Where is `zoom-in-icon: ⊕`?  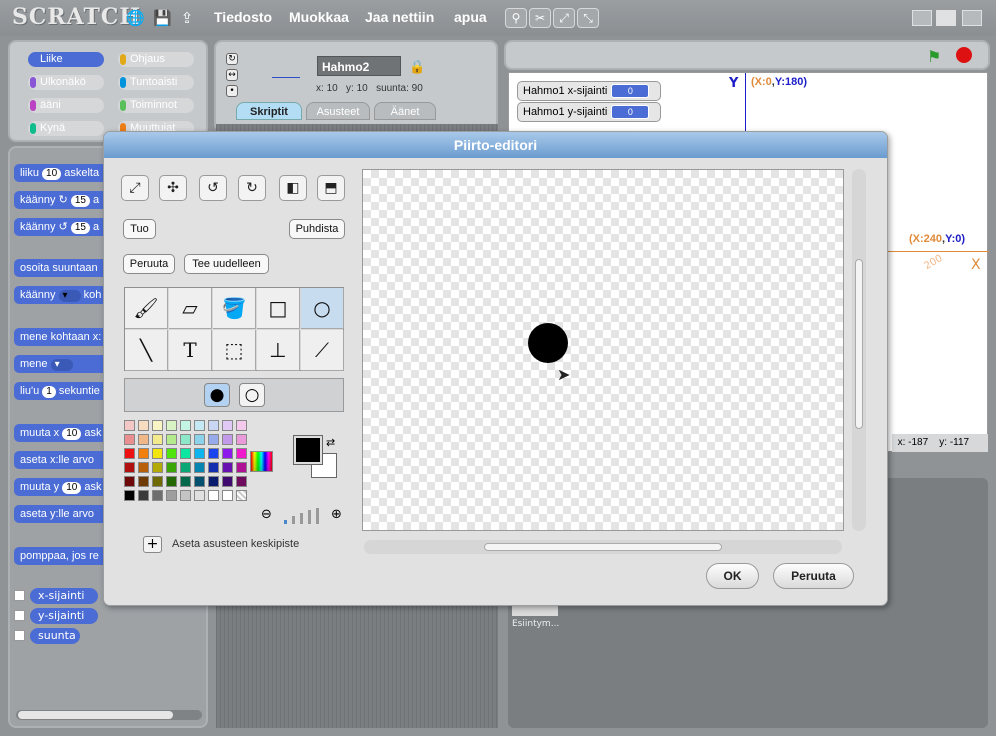
zoom-in-icon: ⊕ is located at coordinates (336, 514).